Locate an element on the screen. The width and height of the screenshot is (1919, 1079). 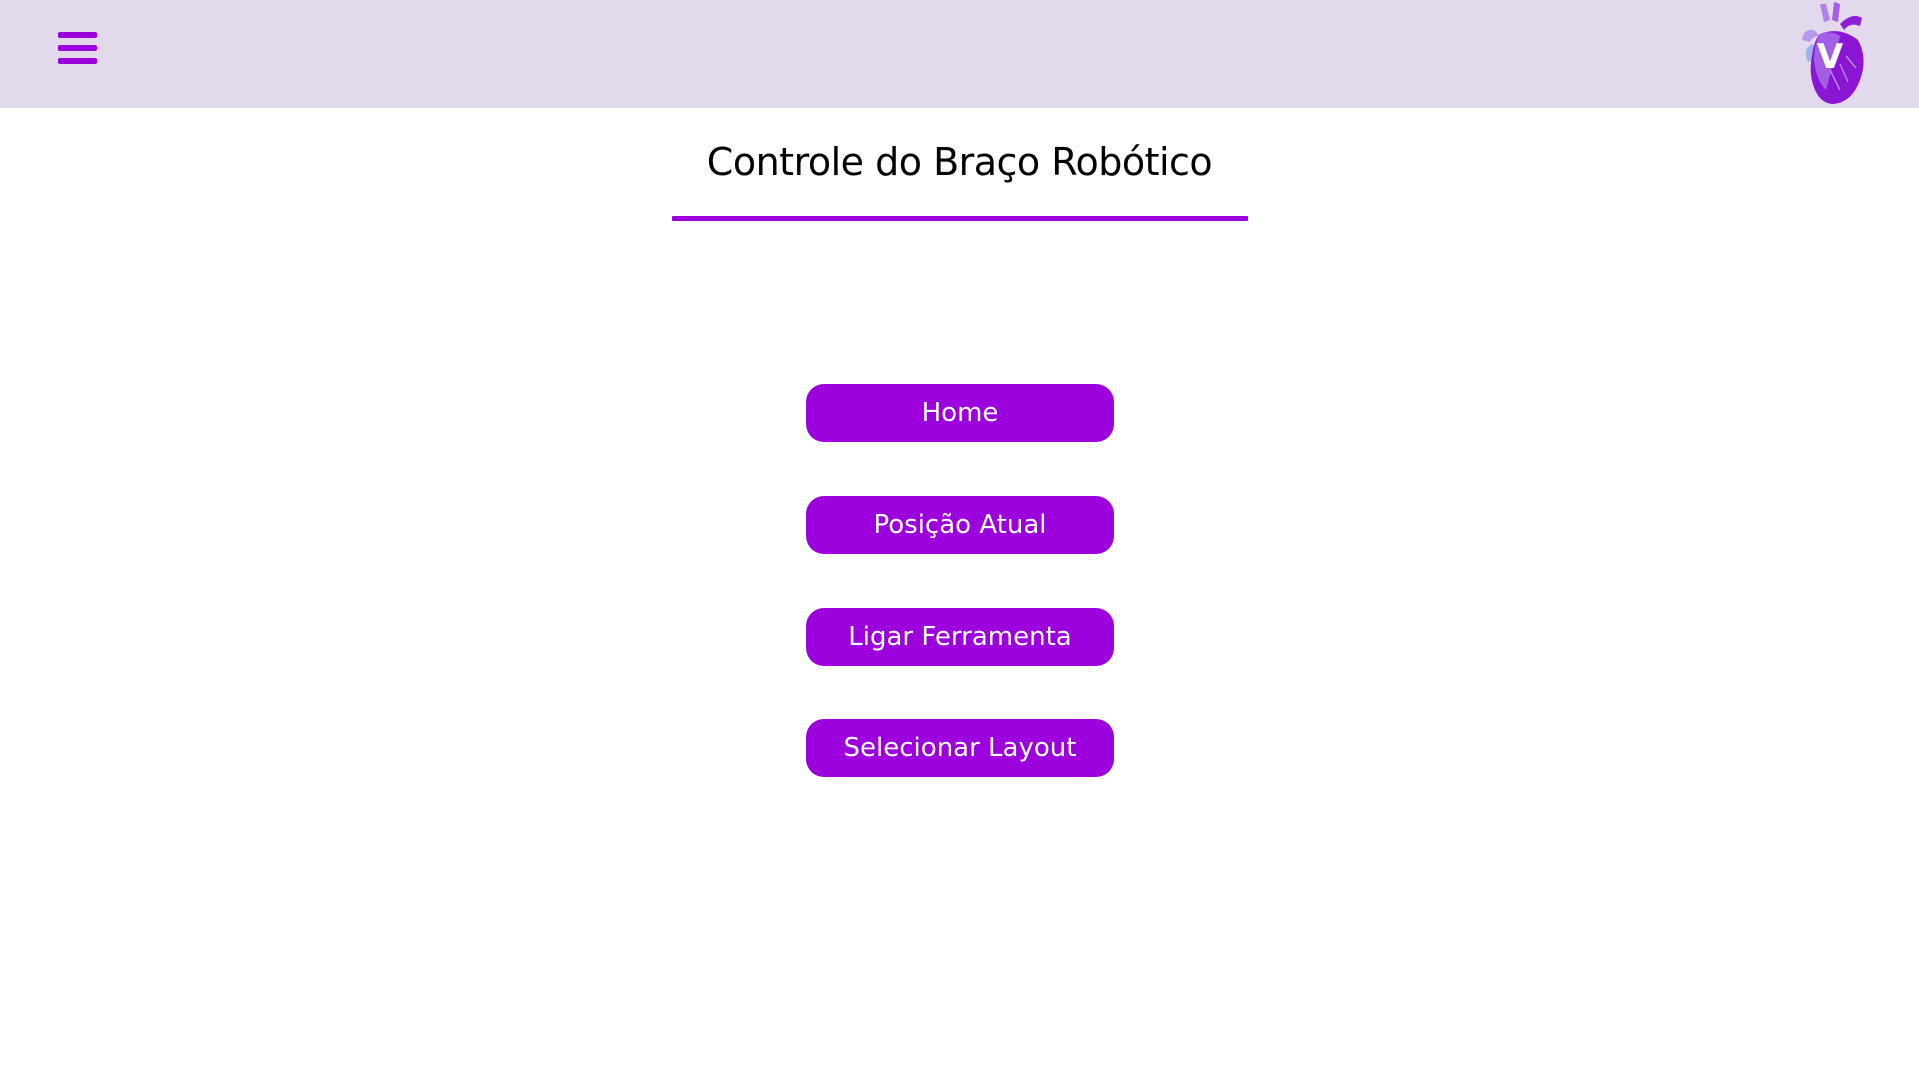
current-position-button: Posição Atual is located at coordinates (960, 525).